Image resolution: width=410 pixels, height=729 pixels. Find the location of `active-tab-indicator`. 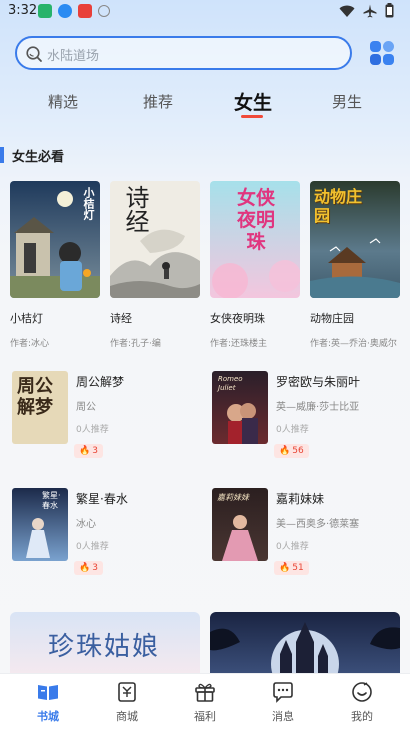

active-tab-indicator is located at coordinates (252, 116).